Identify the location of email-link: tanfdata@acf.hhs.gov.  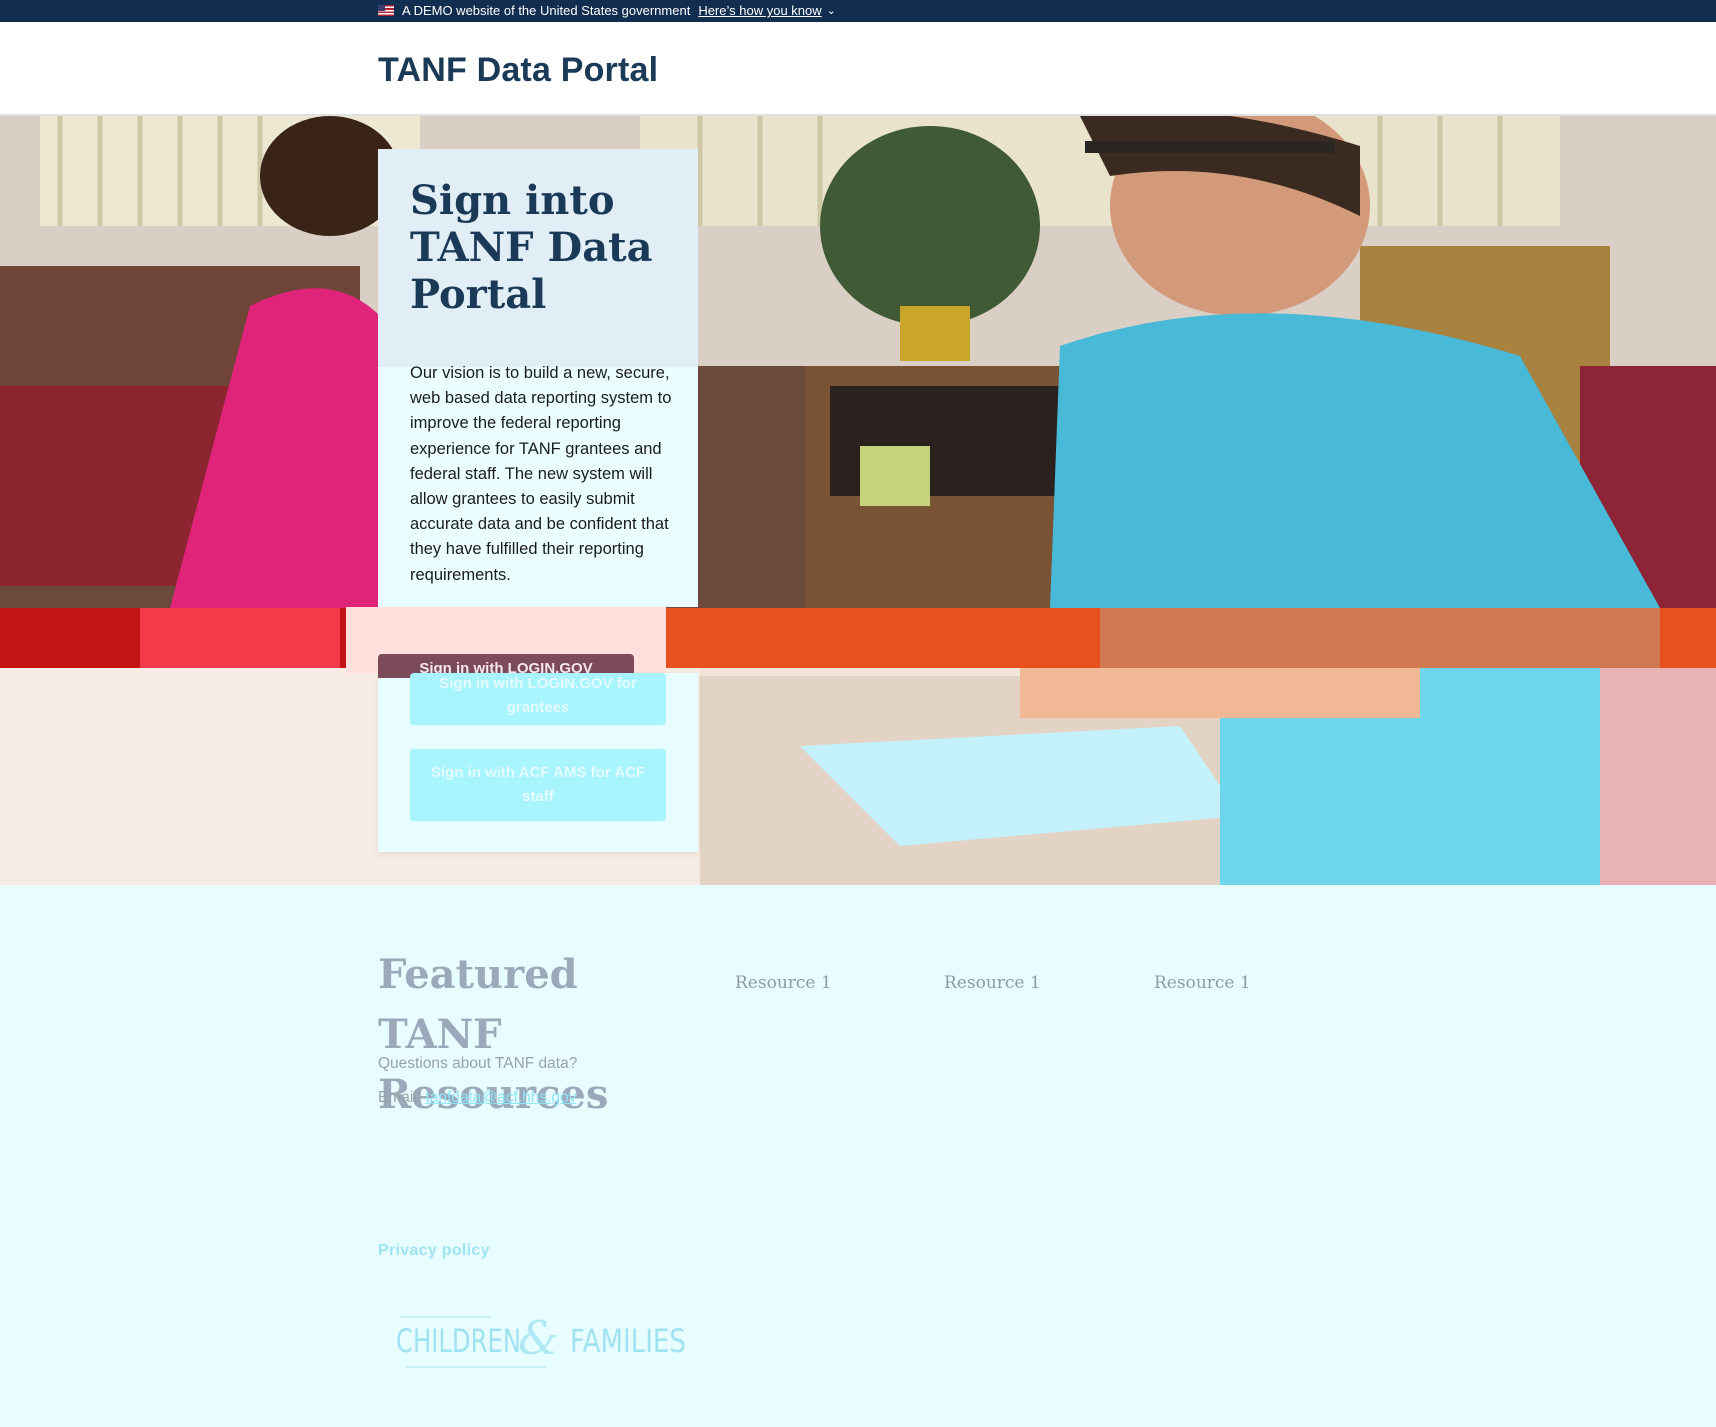
(500, 1097).